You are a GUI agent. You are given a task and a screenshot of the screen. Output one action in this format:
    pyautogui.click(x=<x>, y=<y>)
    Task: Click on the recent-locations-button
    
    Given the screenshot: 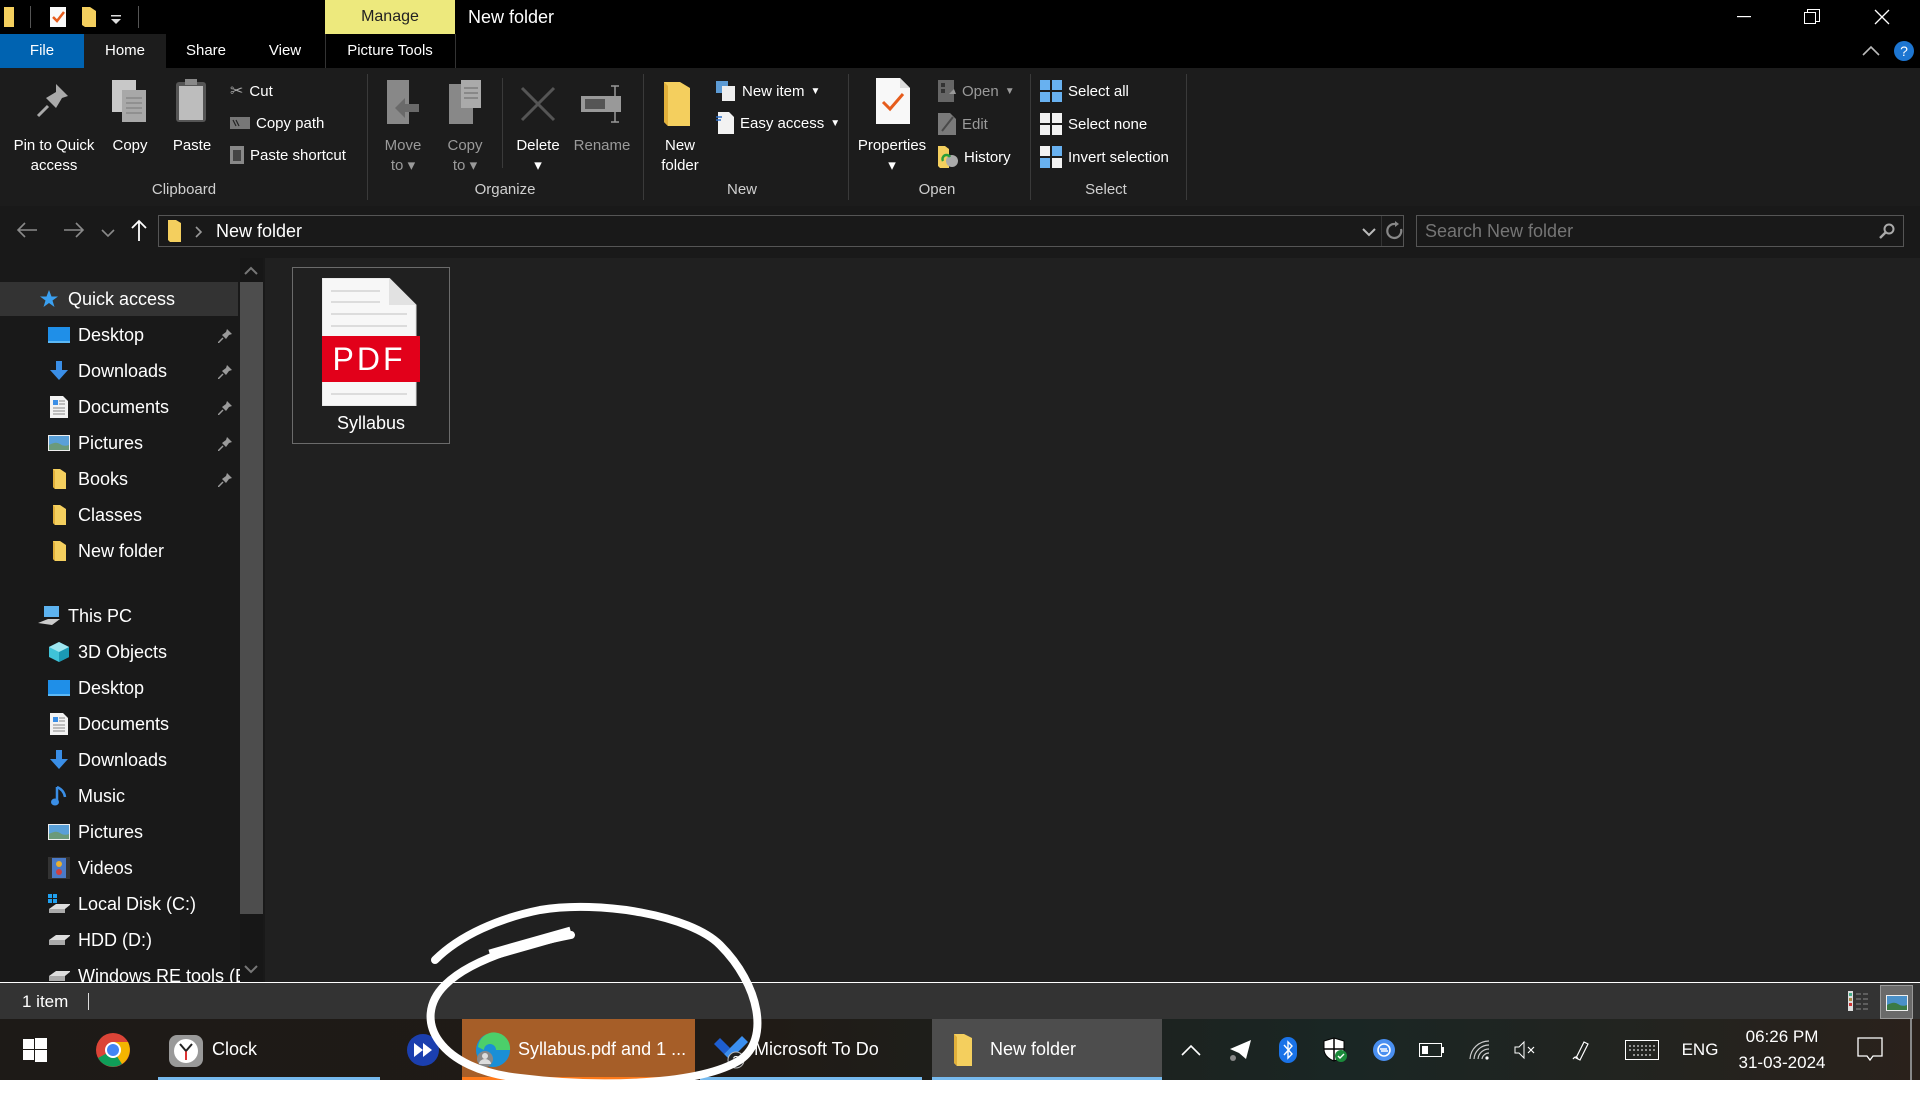 What is the action you would take?
    pyautogui.click(x=108, y=234)
    